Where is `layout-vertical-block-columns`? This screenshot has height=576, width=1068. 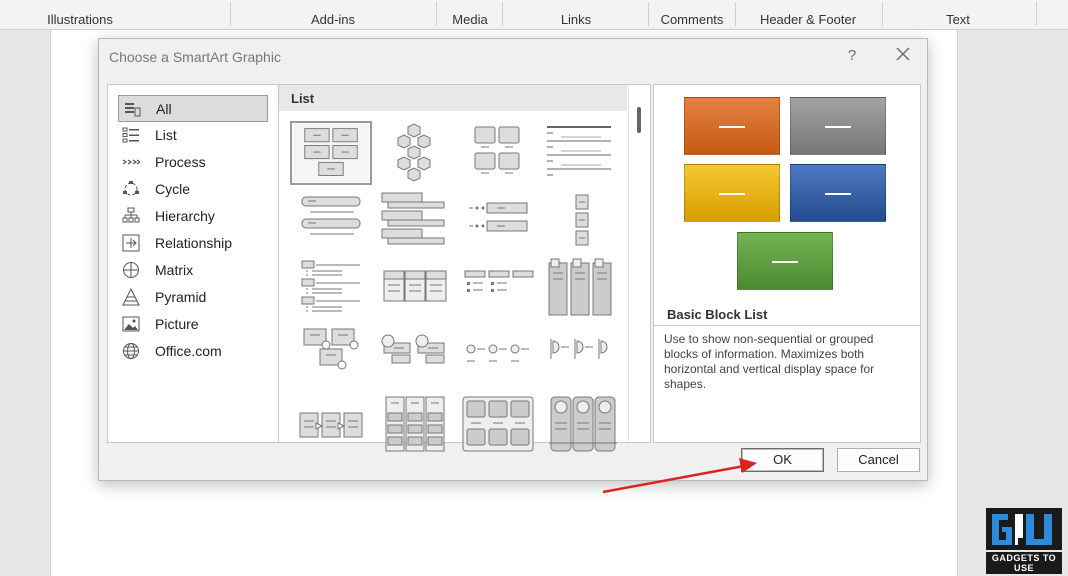
layout-vertical-block-columns is located at coordinates (415, 425).